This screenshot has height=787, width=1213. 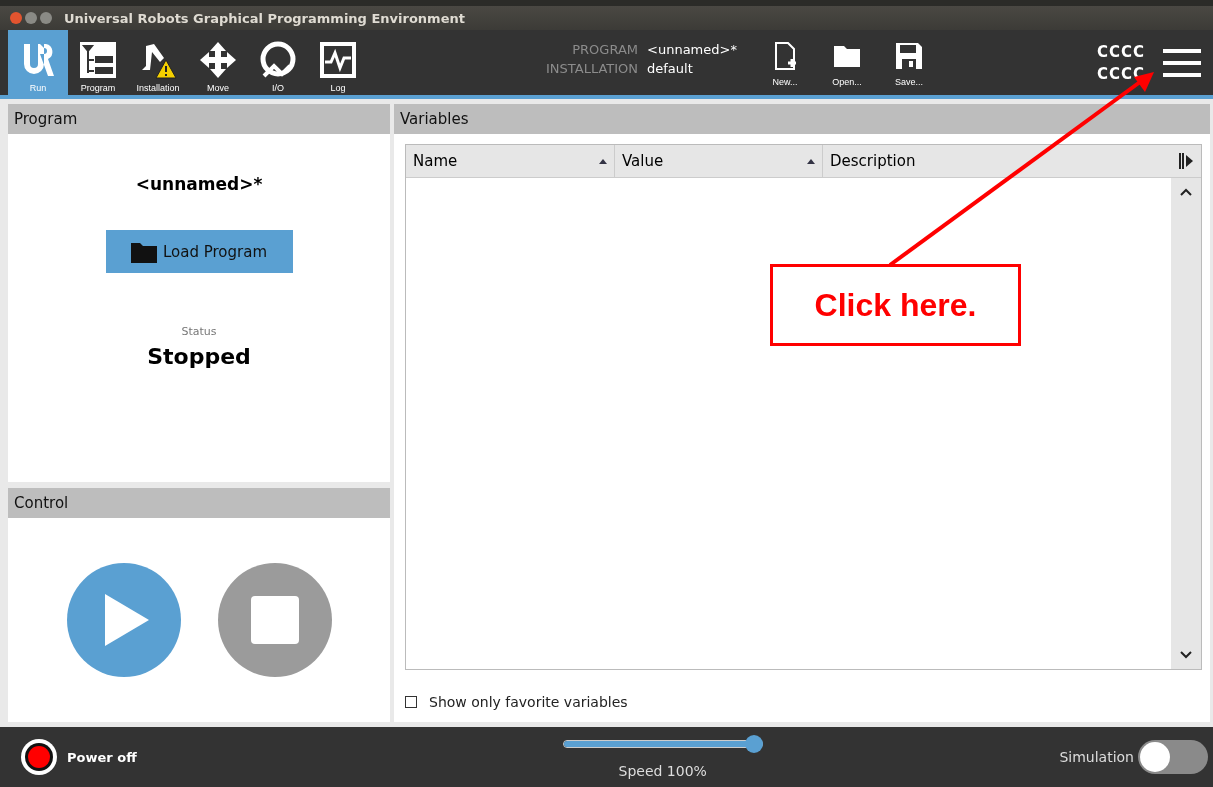 I want to click on slider-thumb, so click(x=753, y=744).